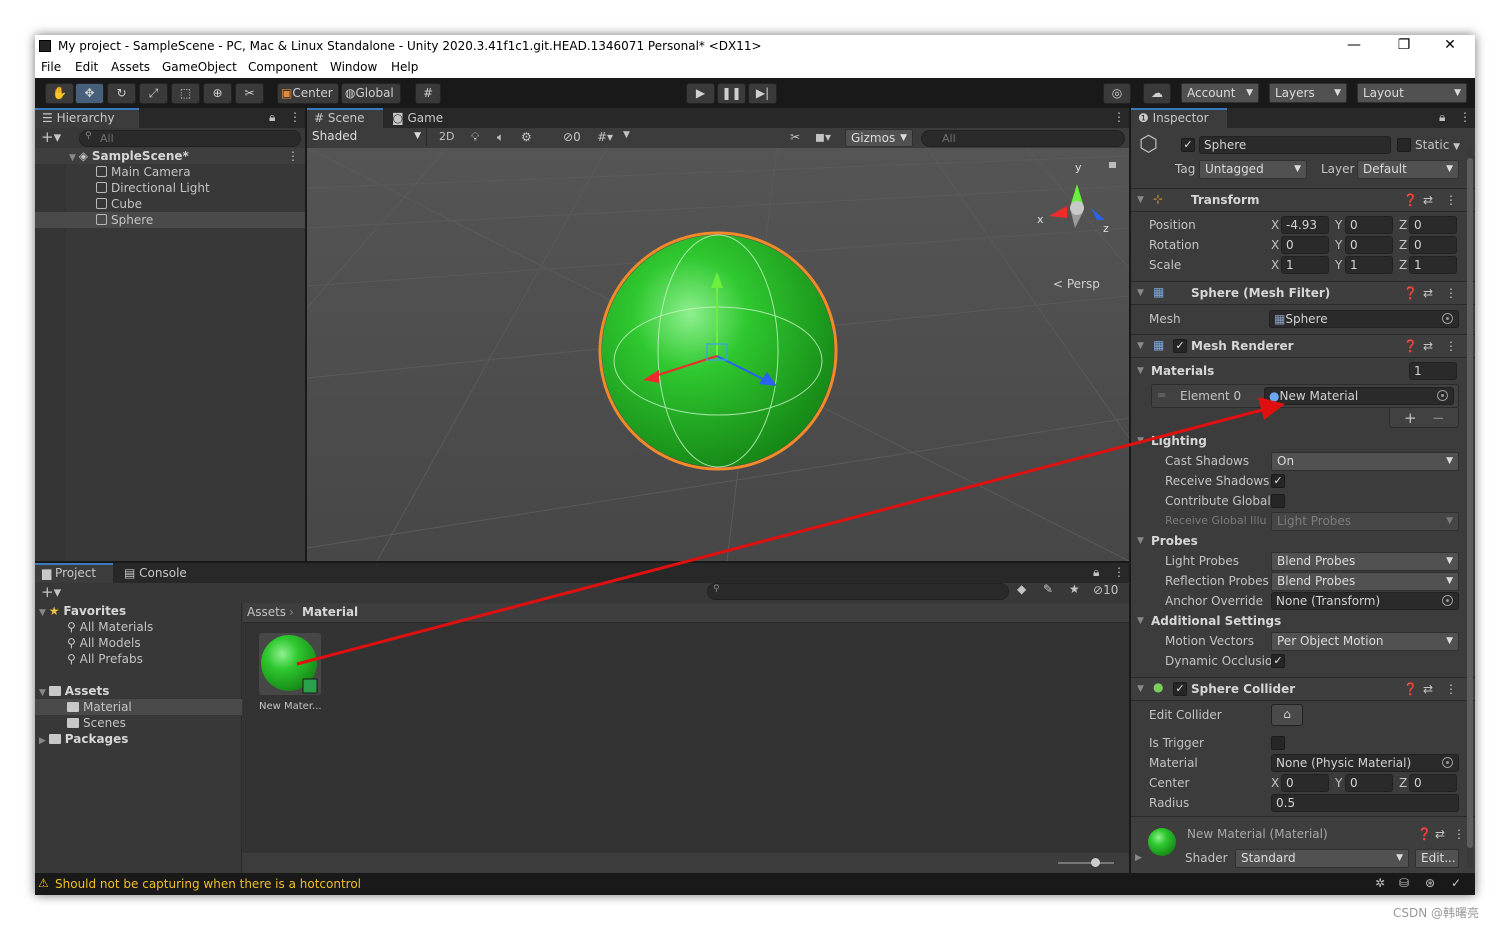  Describe the element at coordinates (1074, 589) in the screenshot. I see `favorite-star-icon: ★` at that location.